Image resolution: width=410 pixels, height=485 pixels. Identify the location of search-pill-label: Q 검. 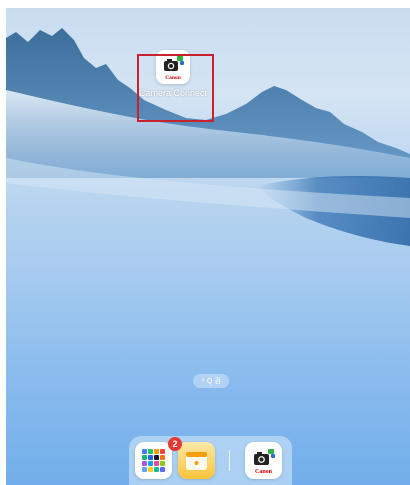
(214, 381).